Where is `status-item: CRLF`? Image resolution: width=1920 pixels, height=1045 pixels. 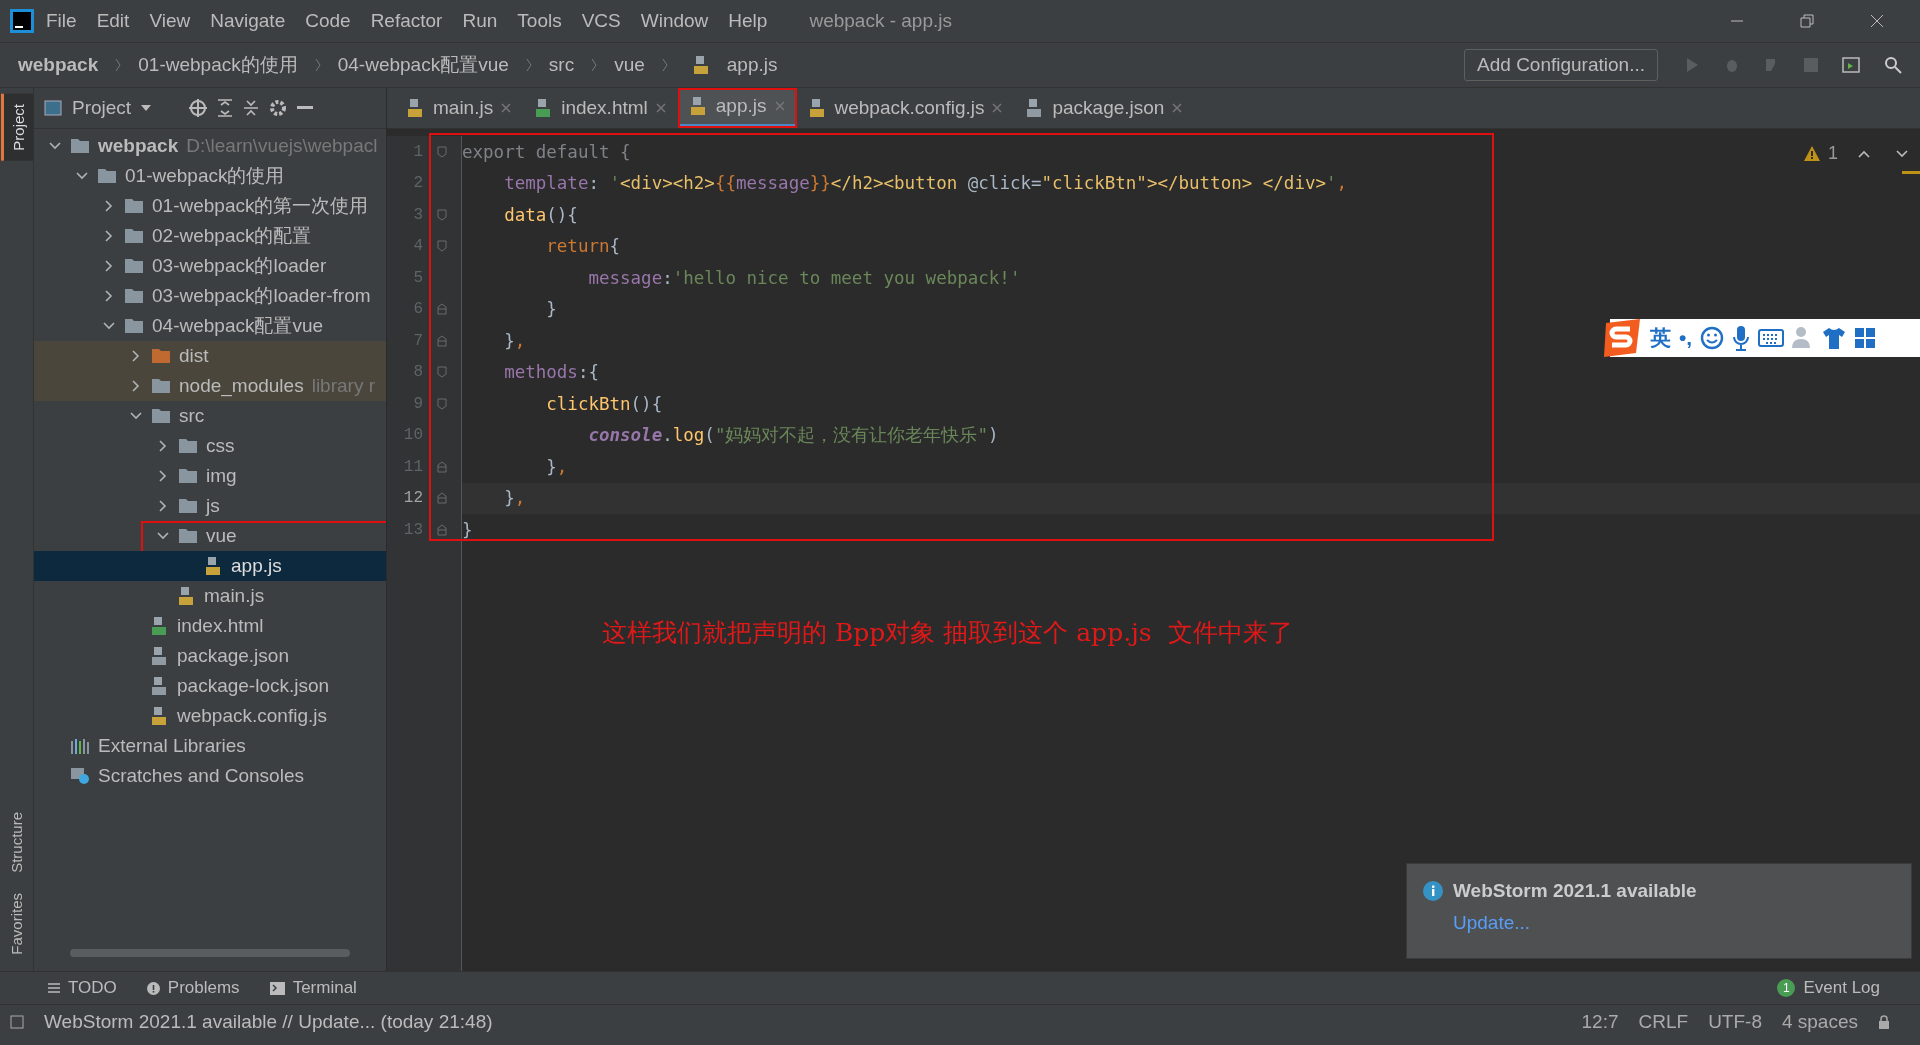
status-item: CRLF is located at coordinates (1663, 1022).